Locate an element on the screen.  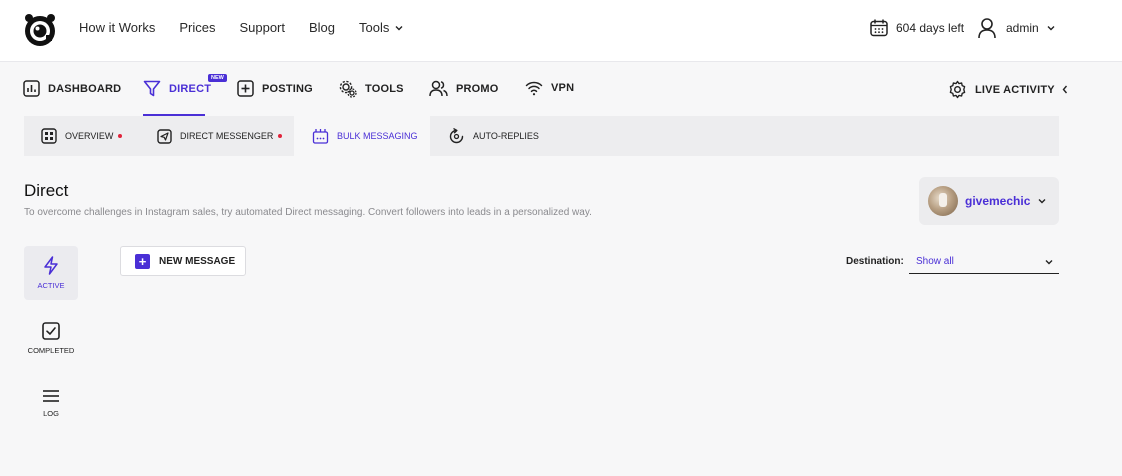
user-icon is located at coordinates (987, 28).